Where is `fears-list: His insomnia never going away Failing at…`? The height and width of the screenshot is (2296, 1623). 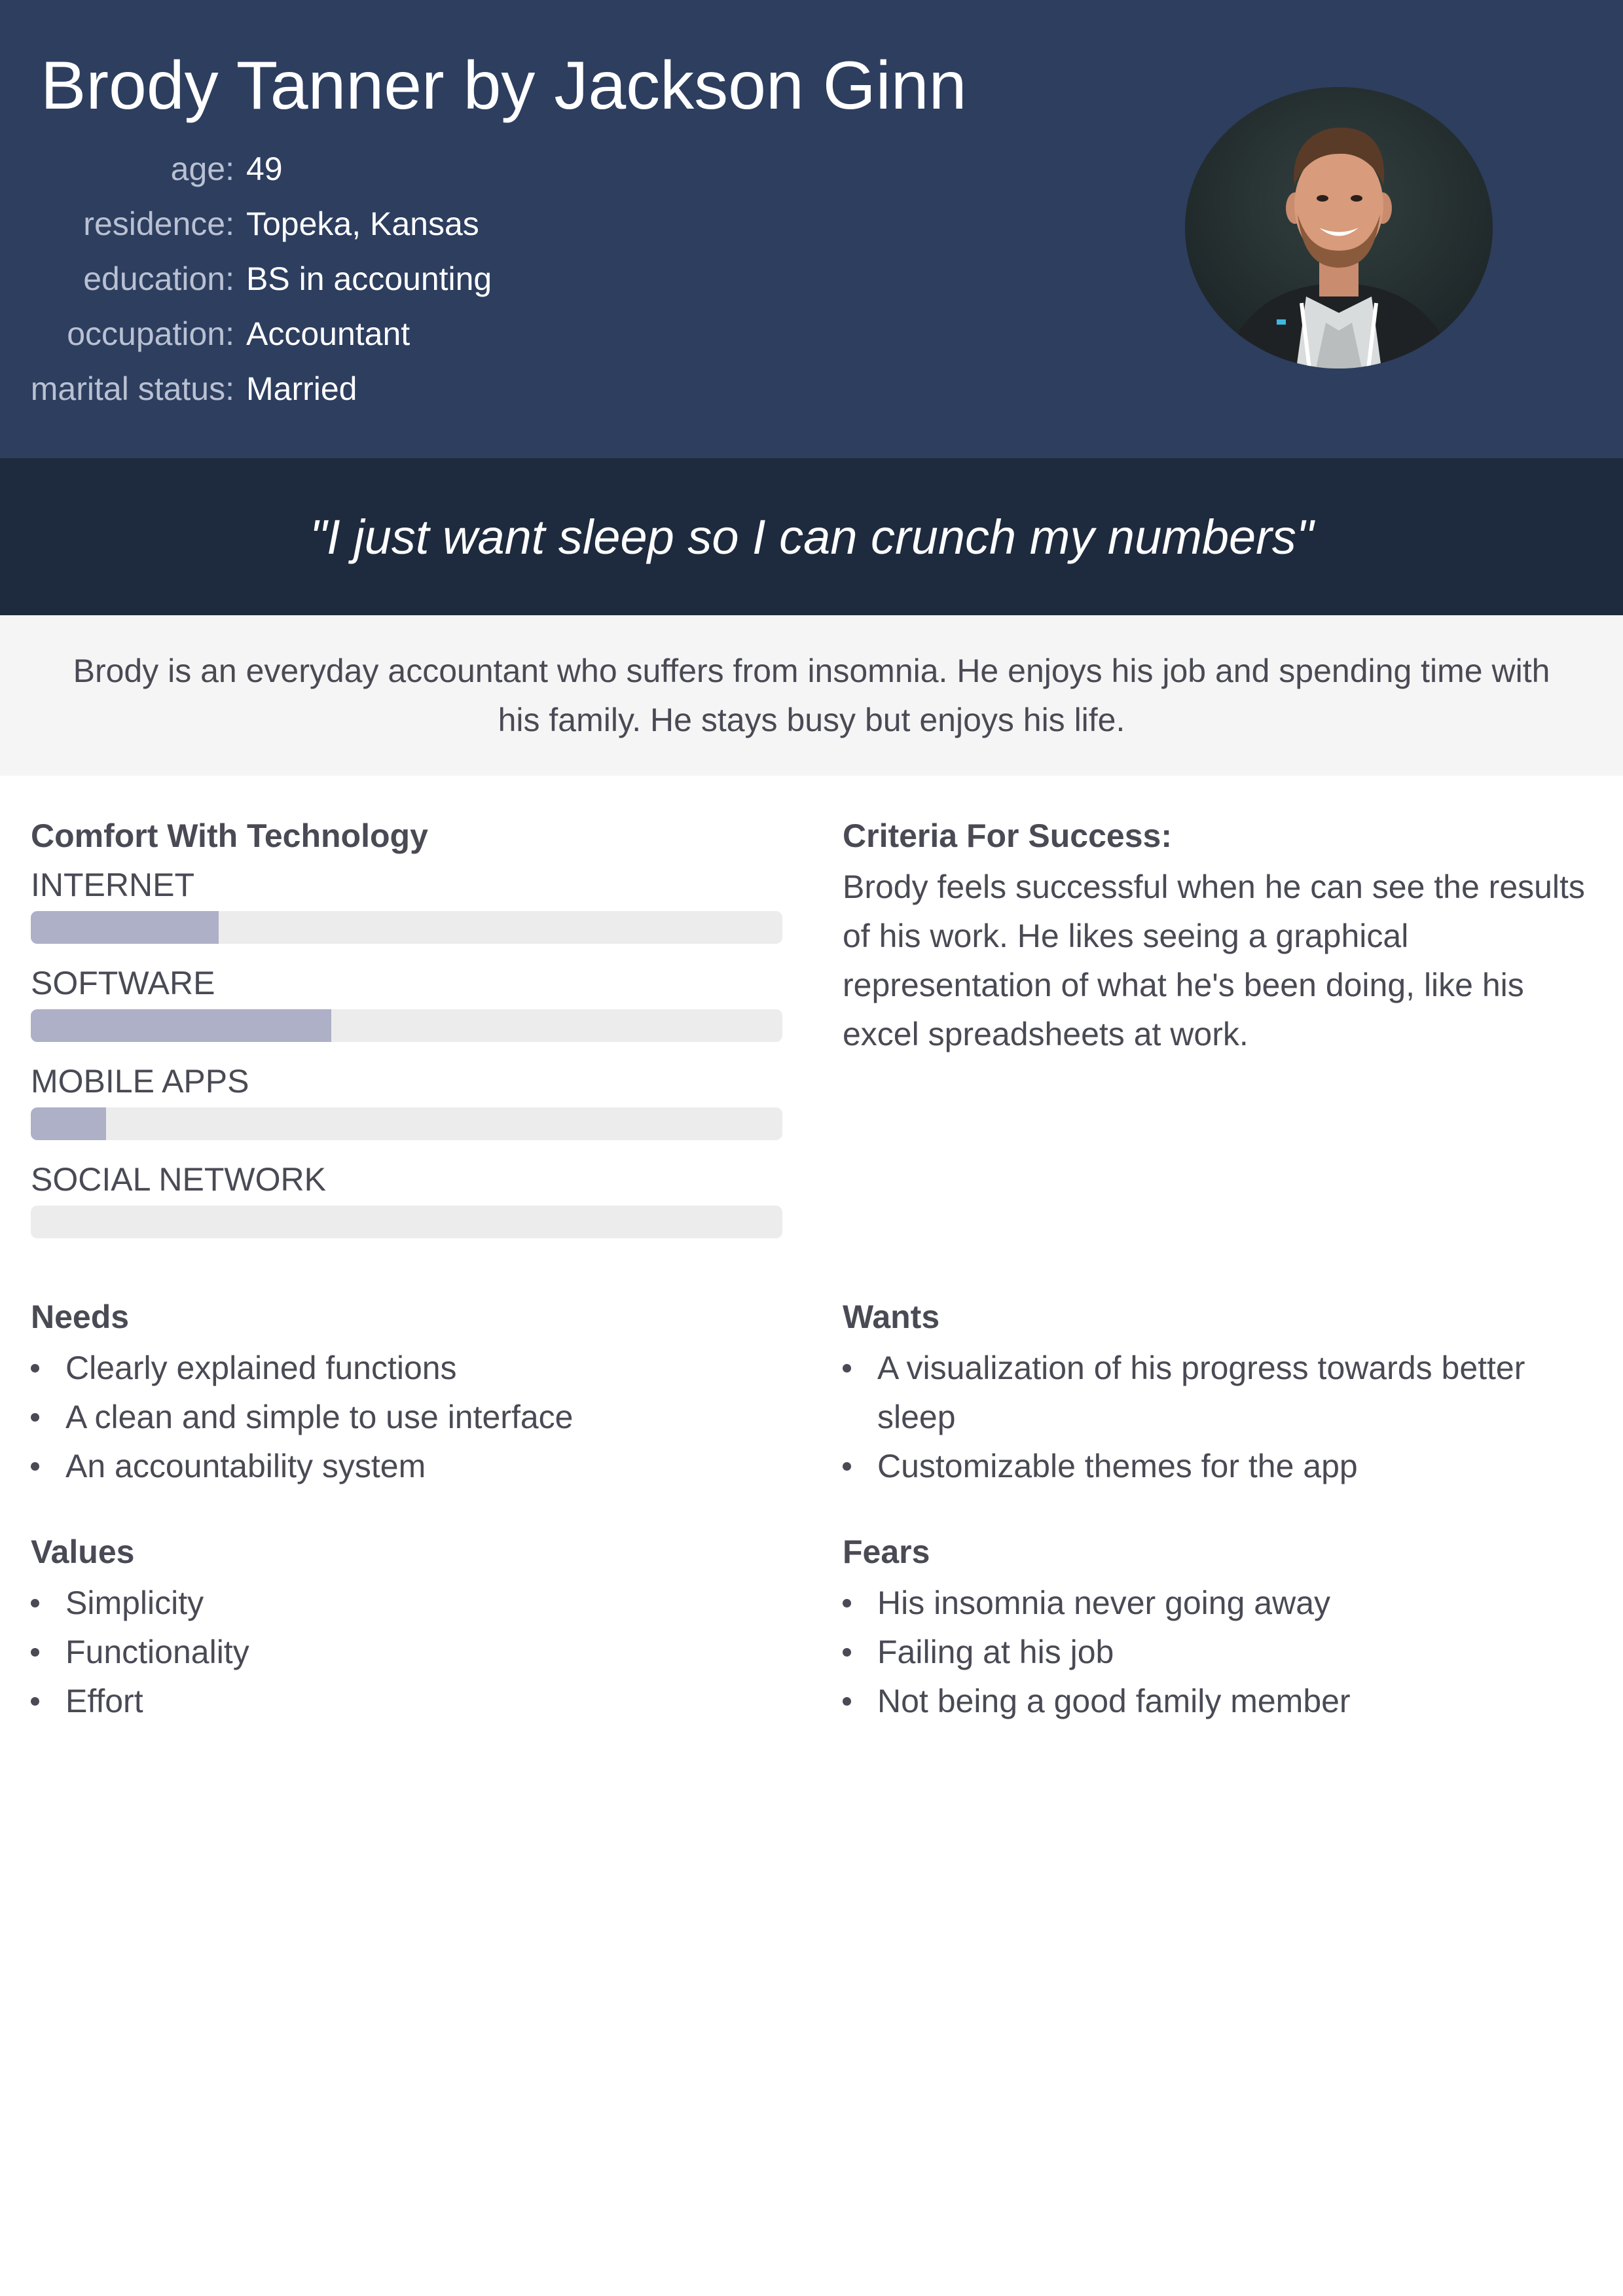 fears-list: His insomnia never going away Failing at… is located at coordinates (1219, 1652).